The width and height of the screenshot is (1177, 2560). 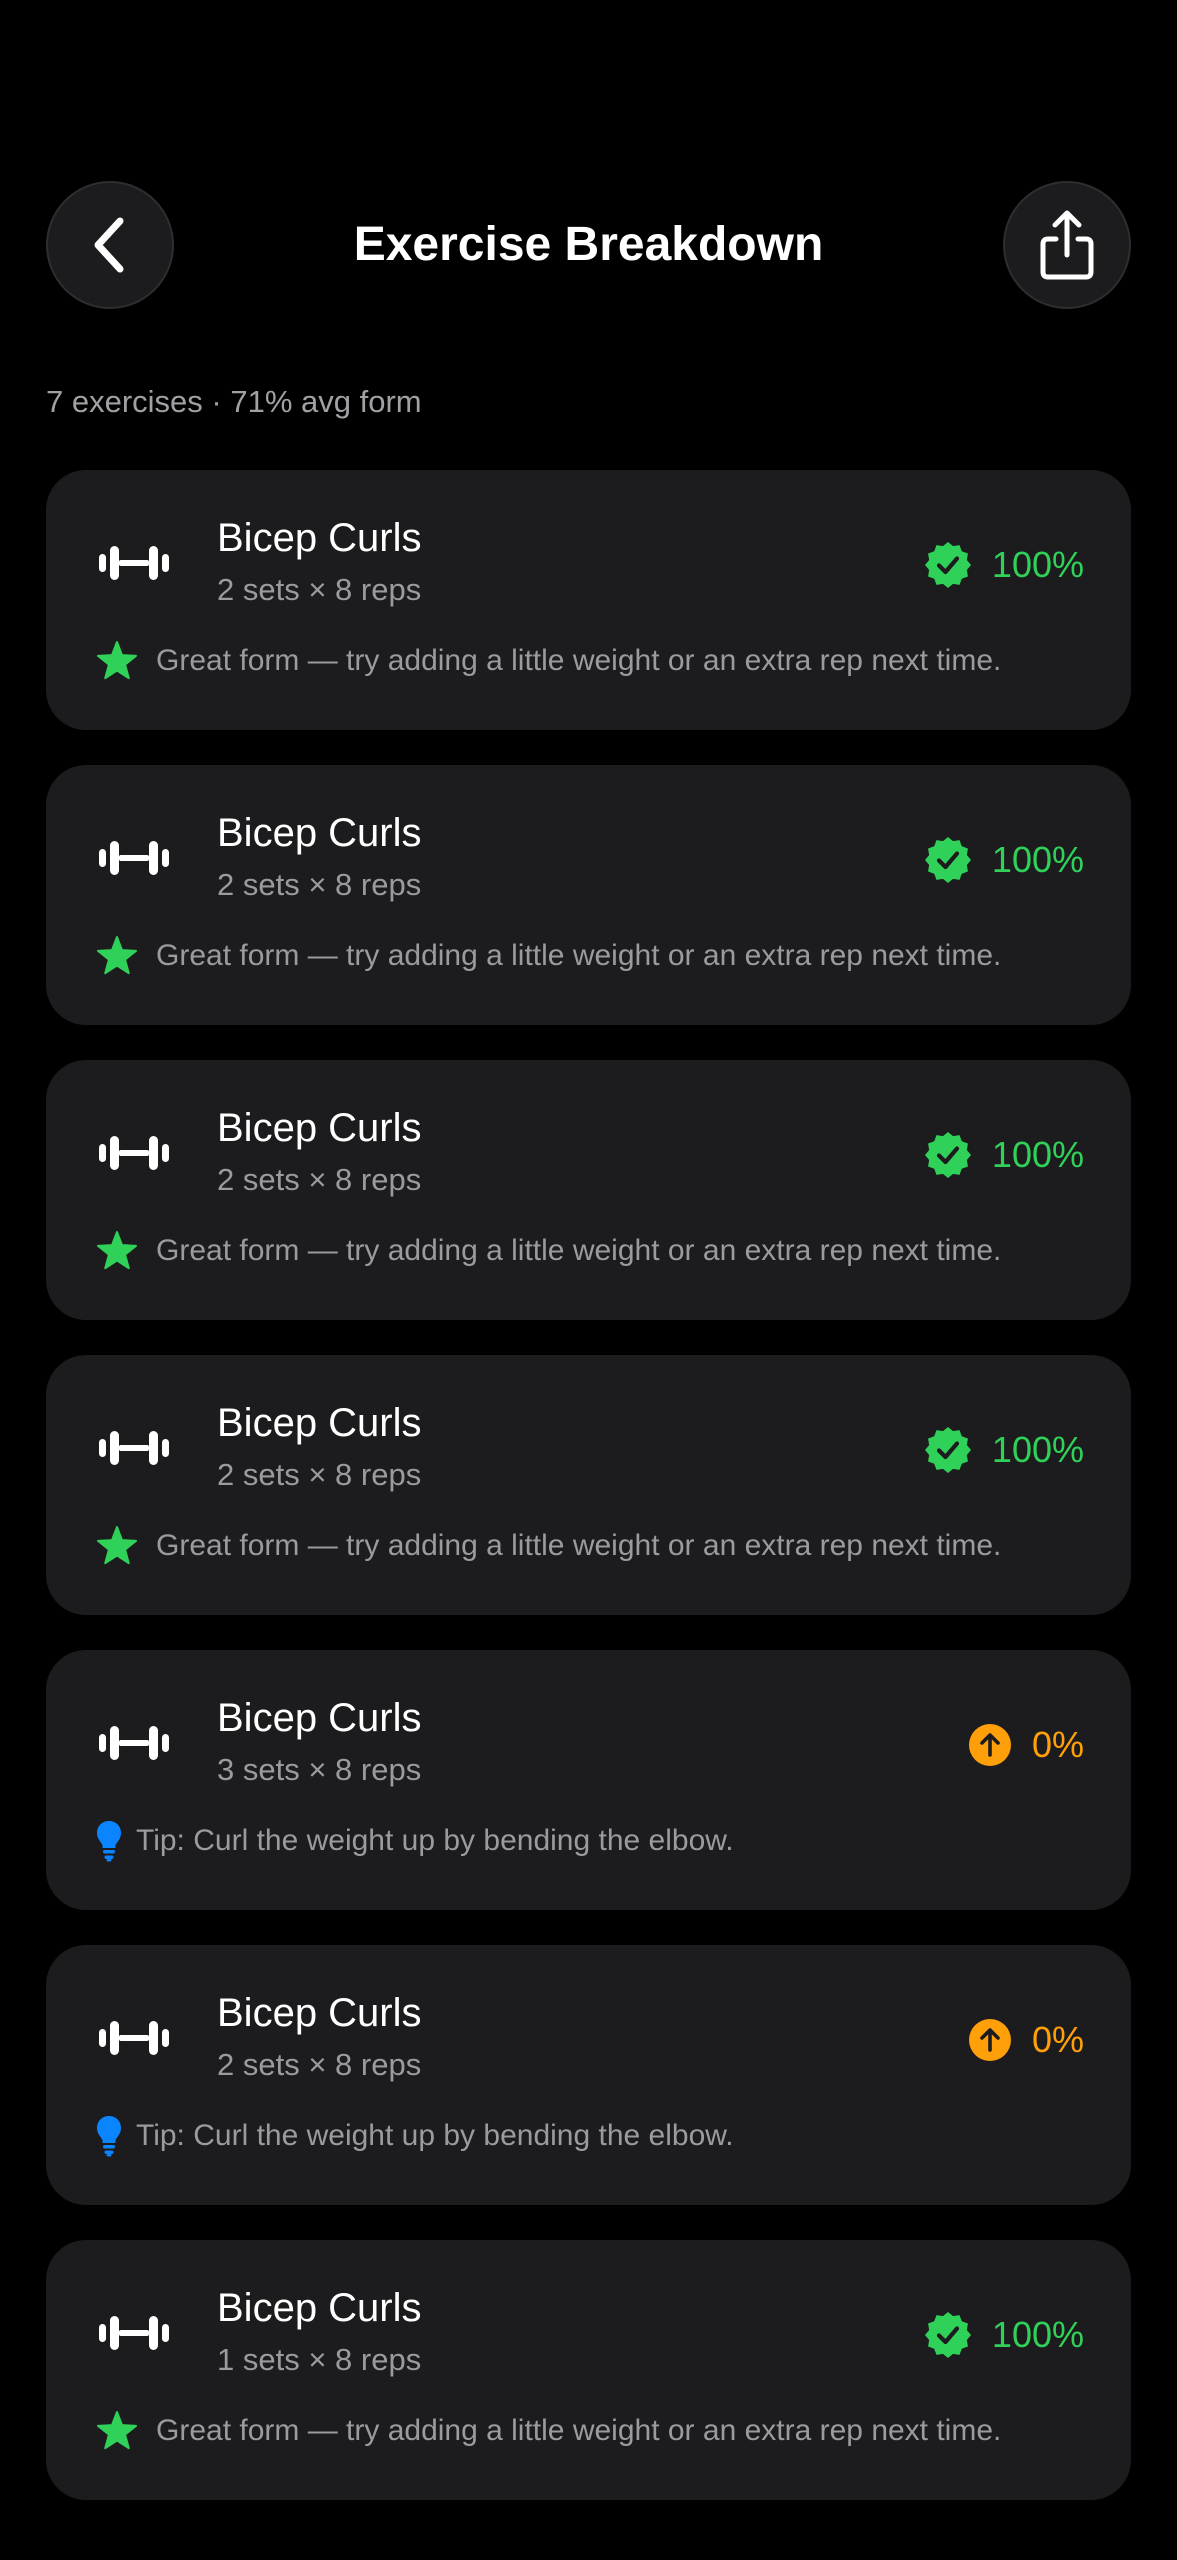 I want to click on exercise-sets-reps: 3 sets × 8 reps, so click(x=319, y=1769).